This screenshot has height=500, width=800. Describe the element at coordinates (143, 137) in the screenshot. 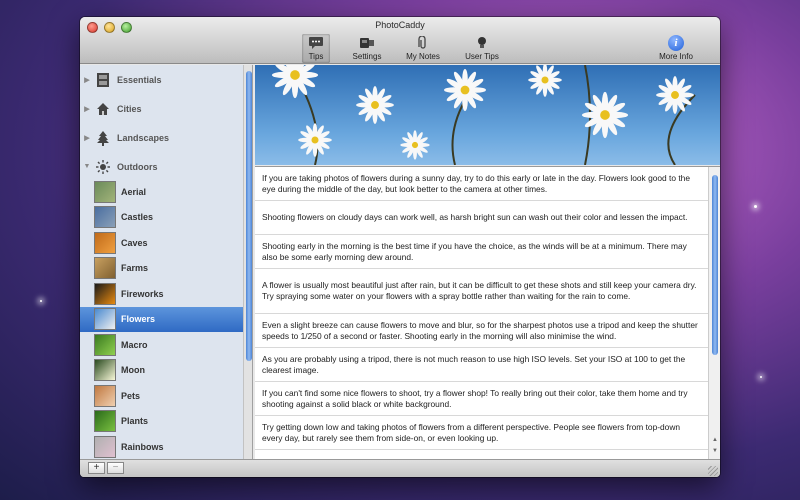

I see `sidebar-group-label: Landscapes` at that location.